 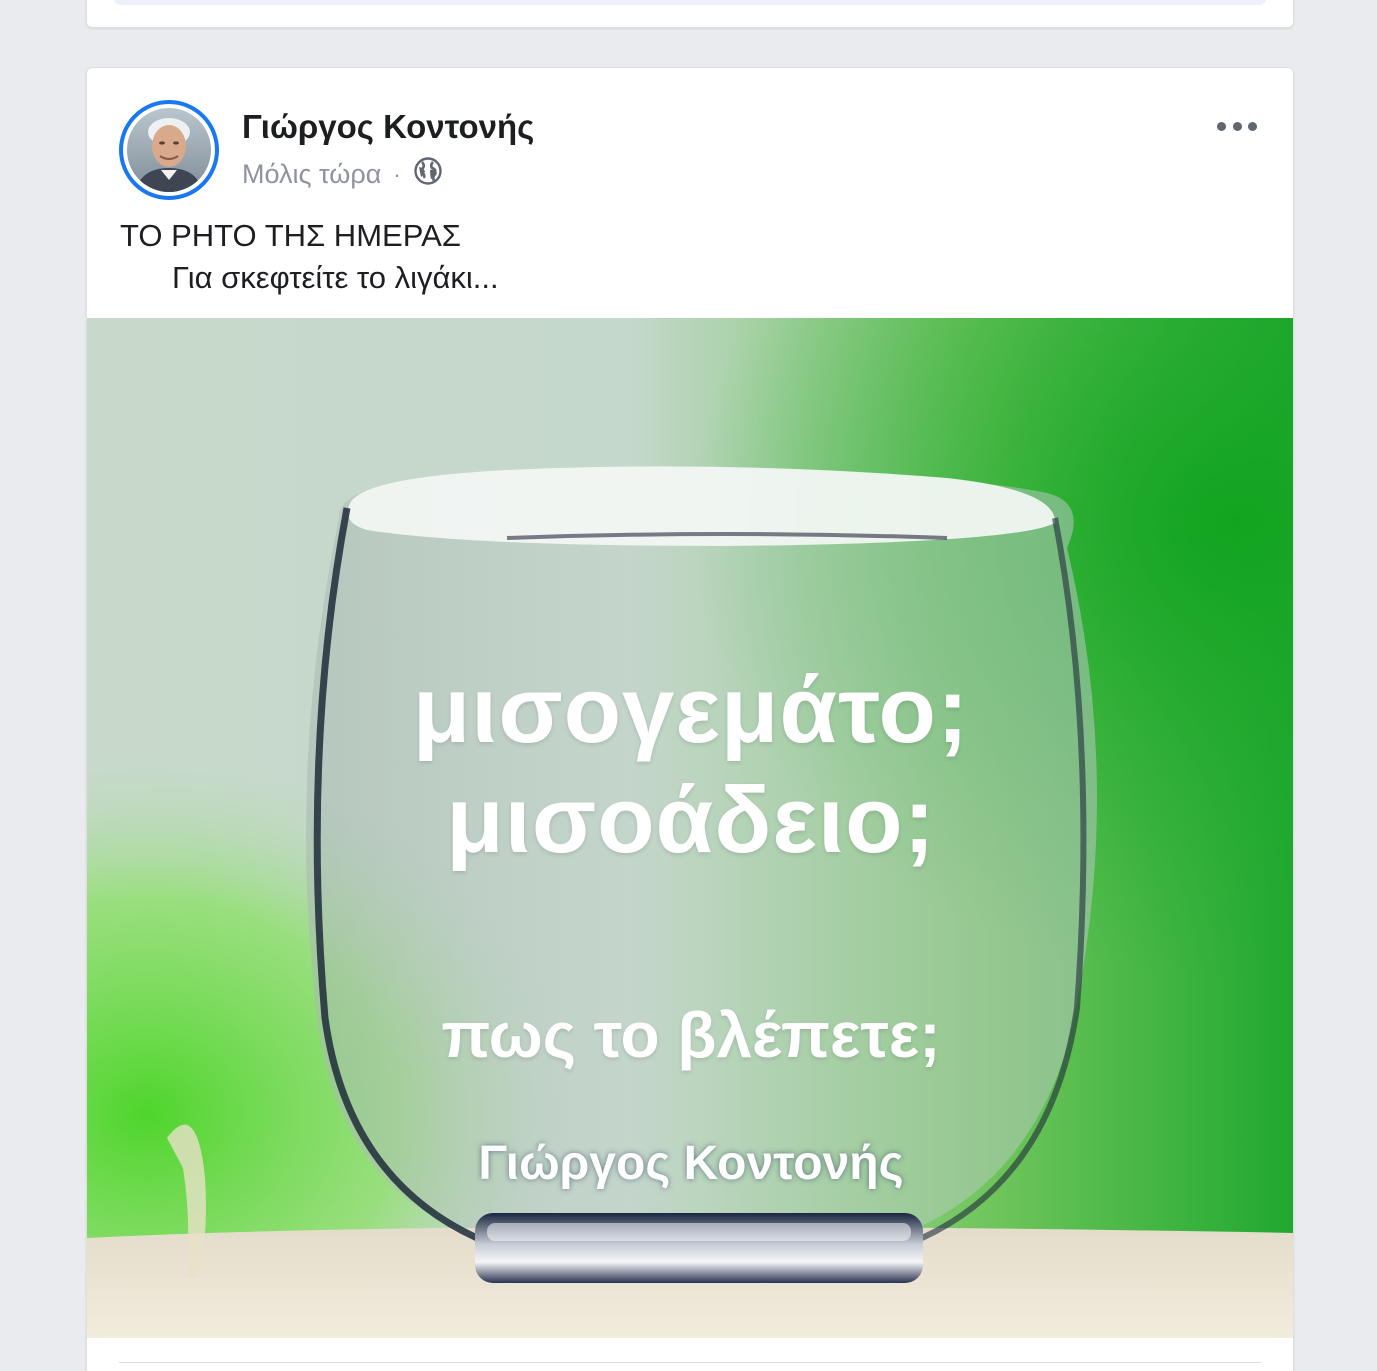 I want to click on avatar, so click(x=169, y=150).